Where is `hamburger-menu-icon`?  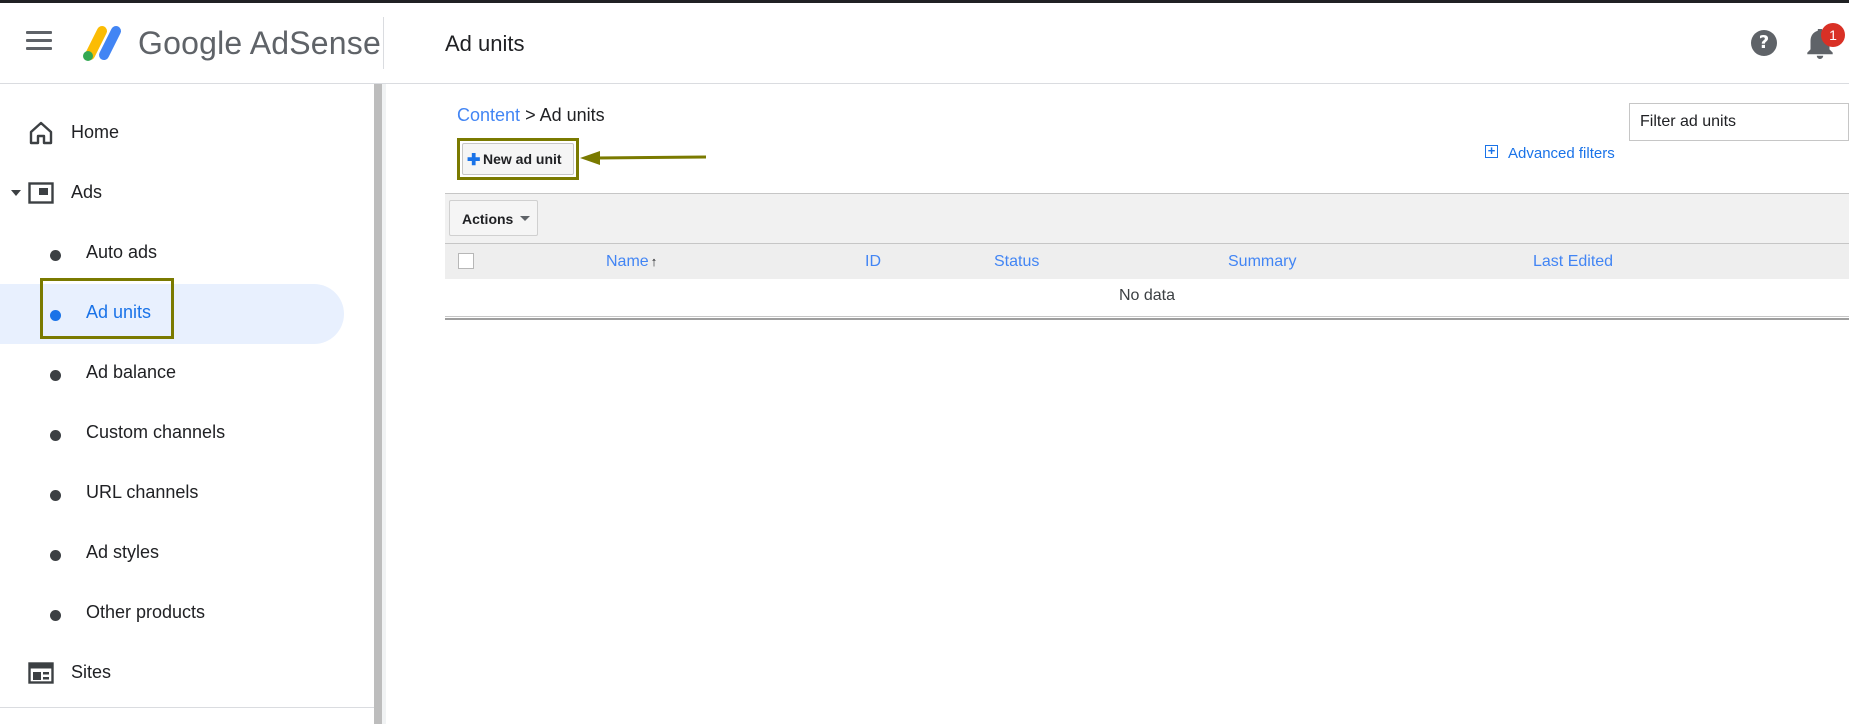
hamburger-menu-icon is located at coordinates (39, 41).